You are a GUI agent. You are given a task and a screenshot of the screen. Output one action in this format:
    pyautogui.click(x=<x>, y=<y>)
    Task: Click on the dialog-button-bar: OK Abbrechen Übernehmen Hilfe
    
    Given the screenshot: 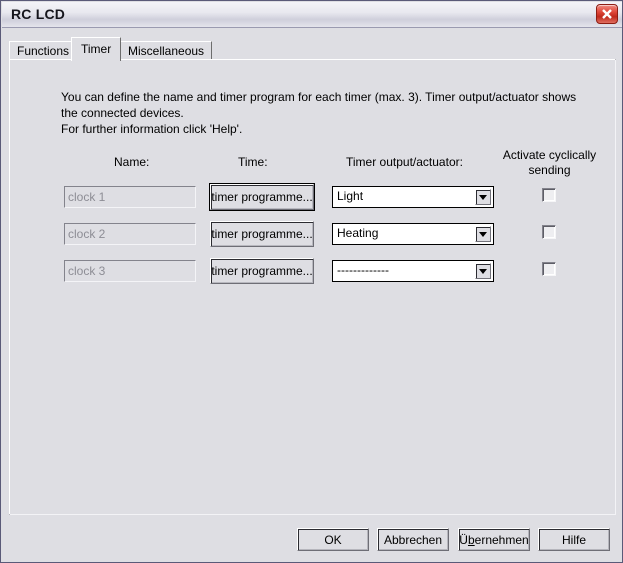 What is the action you would take?
    pyautogui.click(x=311, y=540)
    